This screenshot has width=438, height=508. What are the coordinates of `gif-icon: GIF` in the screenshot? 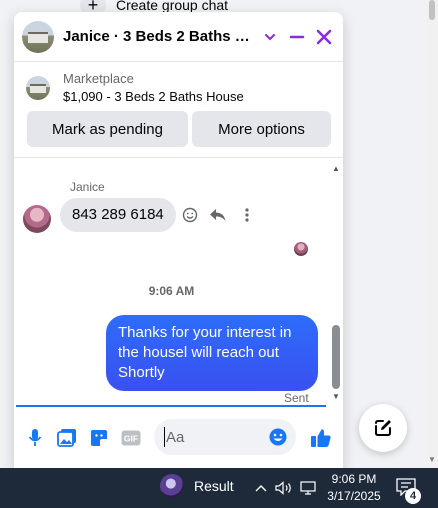 It's located at (131, 438).